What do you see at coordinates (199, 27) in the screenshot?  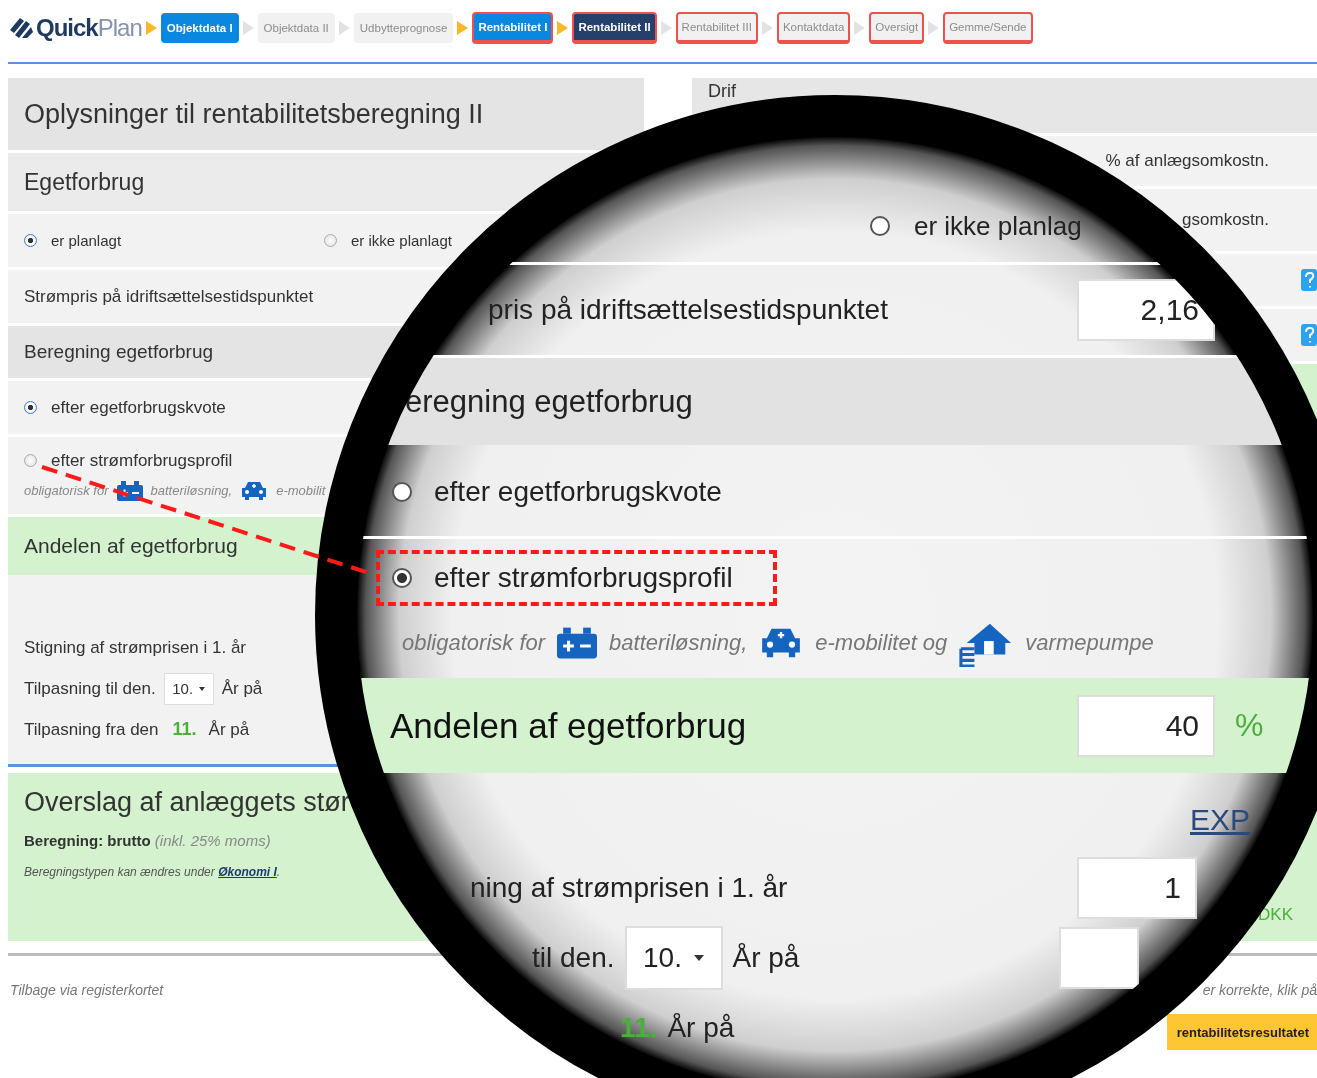 I see `step-tab: Objektdata I` at bounding box center [199, 27].